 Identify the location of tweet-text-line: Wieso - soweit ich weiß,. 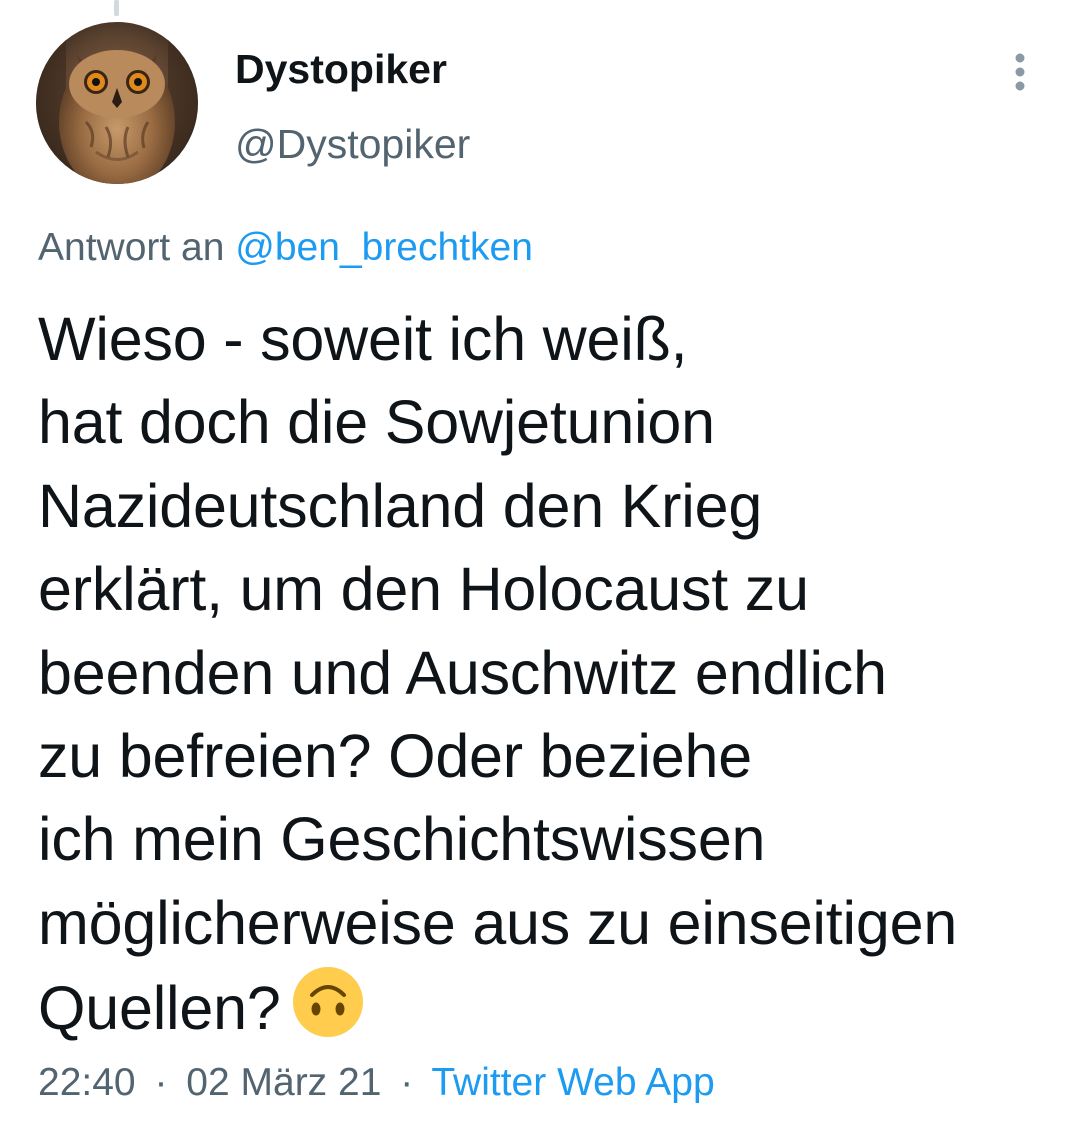
(363, 339).